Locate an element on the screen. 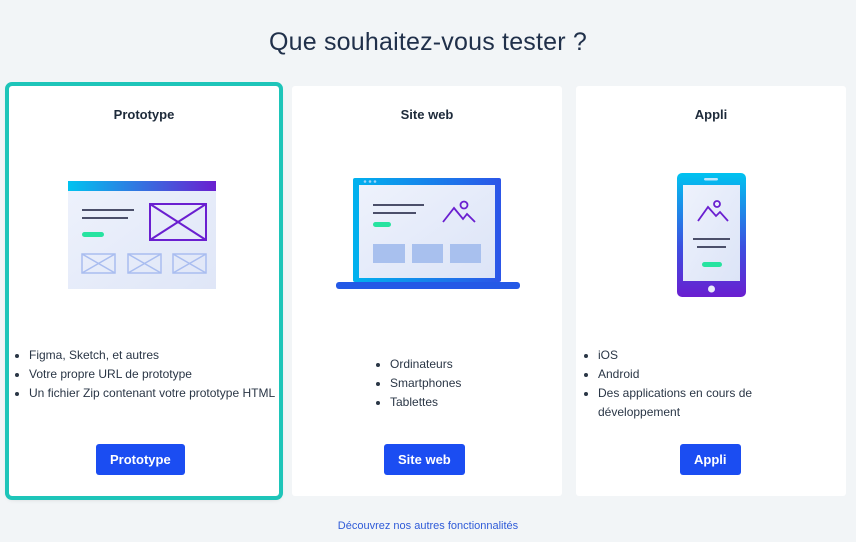 The width and height of the screenshot is (856, 542). prototype-button: Prototype is located at coordinates (140, 459).